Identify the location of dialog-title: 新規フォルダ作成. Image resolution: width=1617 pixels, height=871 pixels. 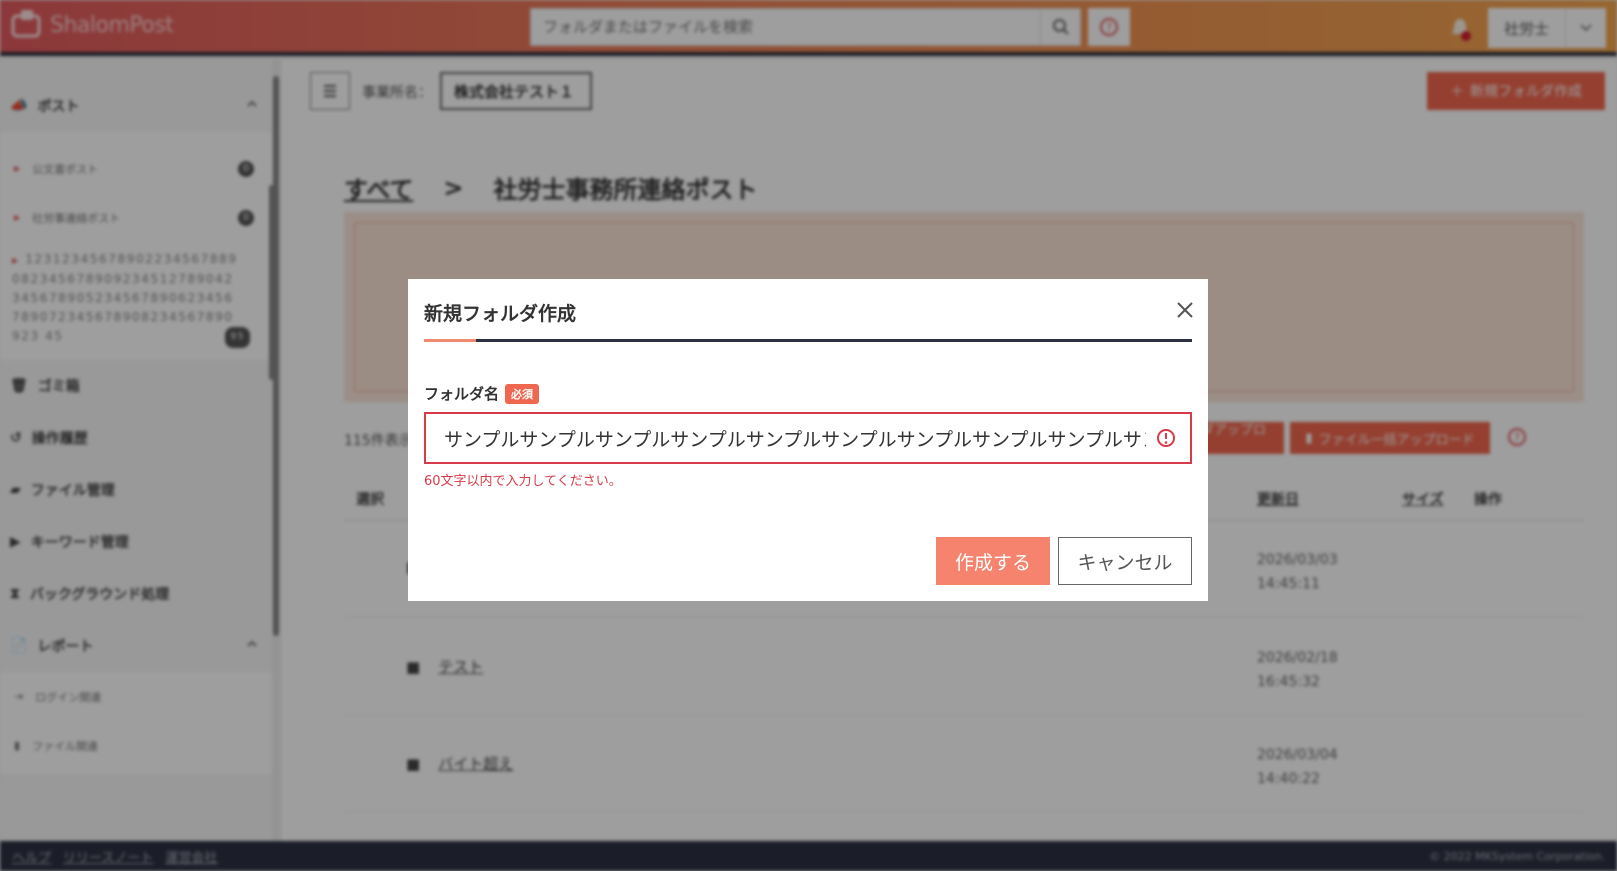
(500, 314).